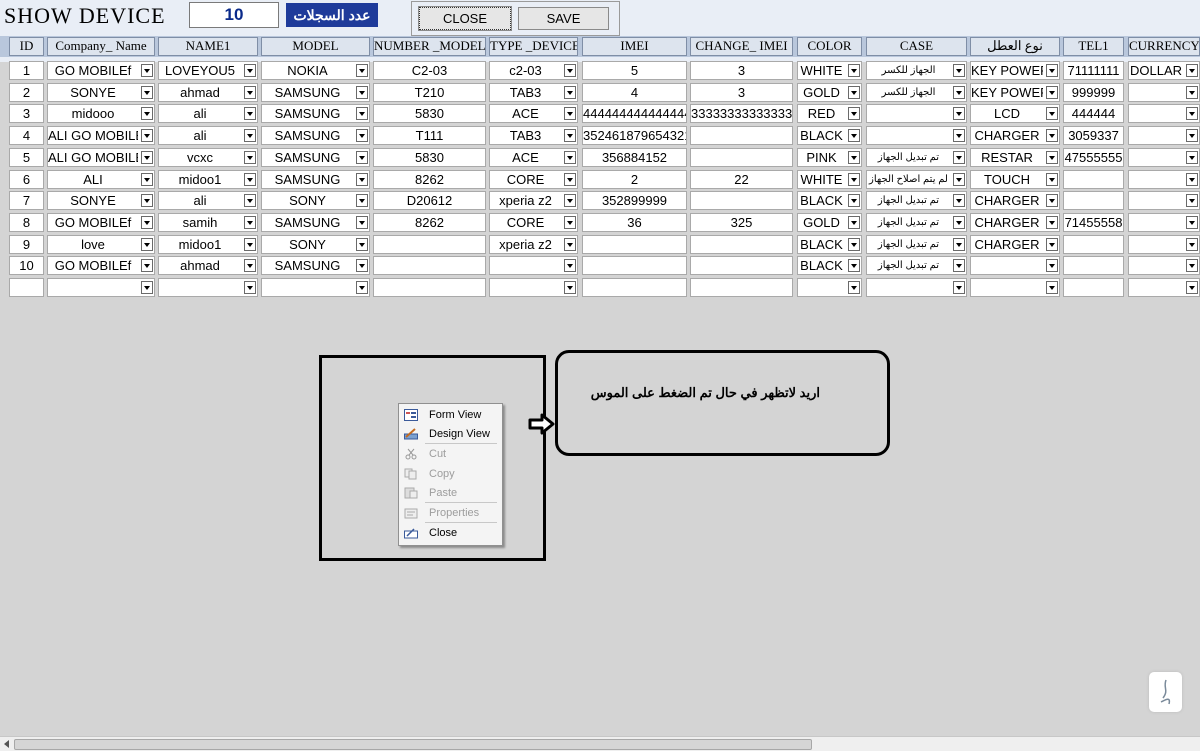 The width and height of the screenshot is (1200, 751). Describe the element at coordinates (533, 179) in the screenshot. I see `combo-box: CORE` at that location.